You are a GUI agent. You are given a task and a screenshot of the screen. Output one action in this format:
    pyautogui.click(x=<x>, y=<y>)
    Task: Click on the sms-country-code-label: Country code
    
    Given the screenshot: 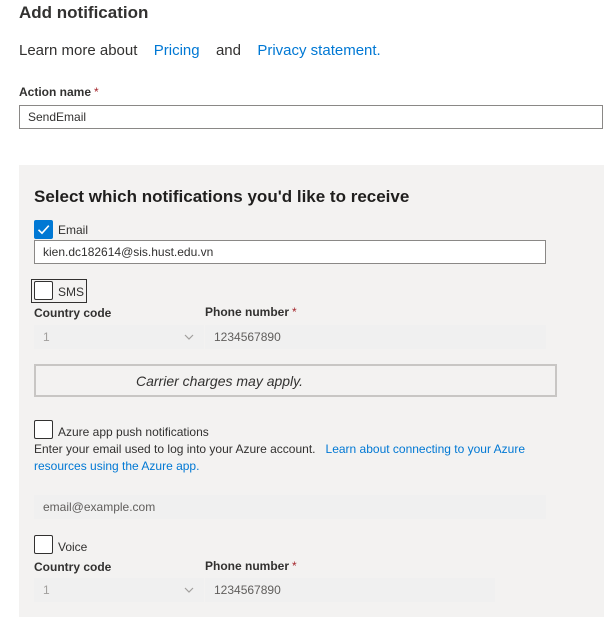 What is the action you would take?
    pyautogui.click(x=73, y=313)
    